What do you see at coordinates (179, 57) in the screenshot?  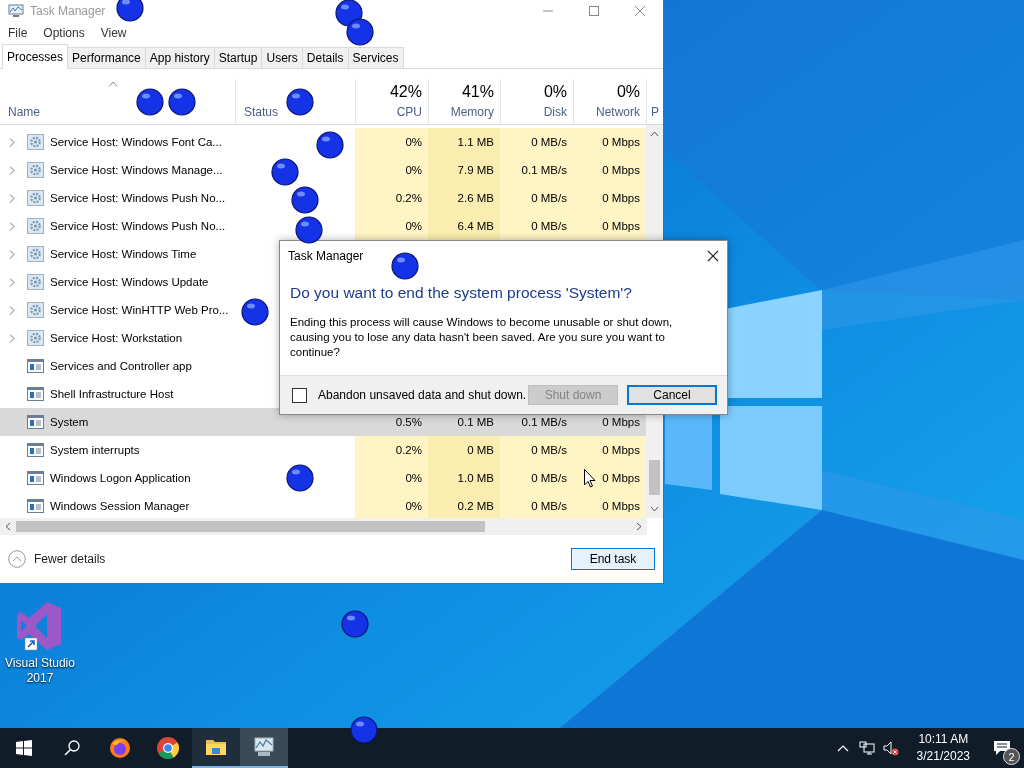 I see `tab: App history` at bounding box center [179, 57].